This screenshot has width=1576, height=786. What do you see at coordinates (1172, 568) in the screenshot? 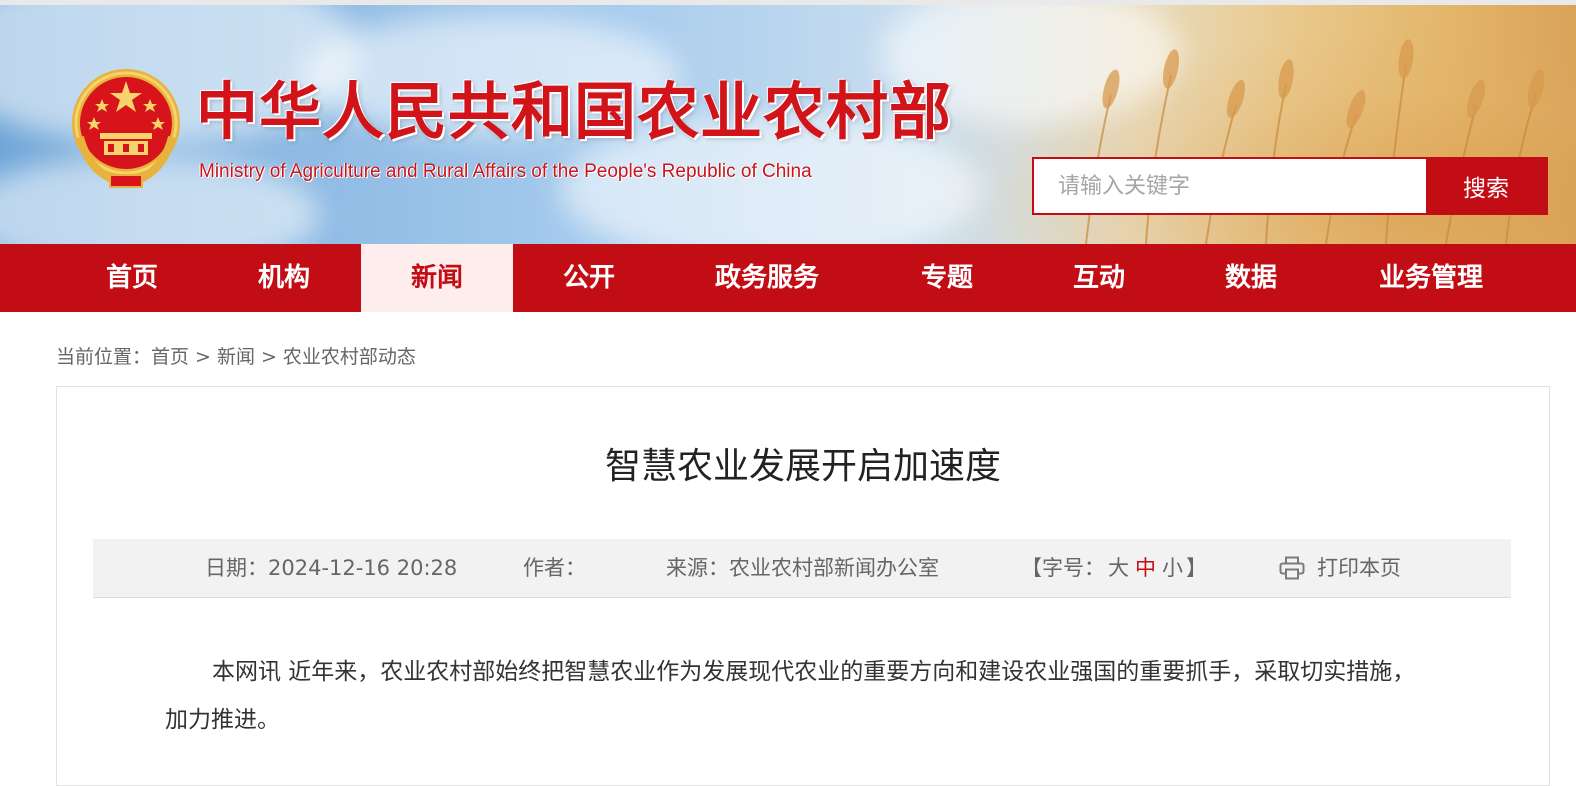
I see `font-size-small-button: 小` at bounding box center [1172, 568].